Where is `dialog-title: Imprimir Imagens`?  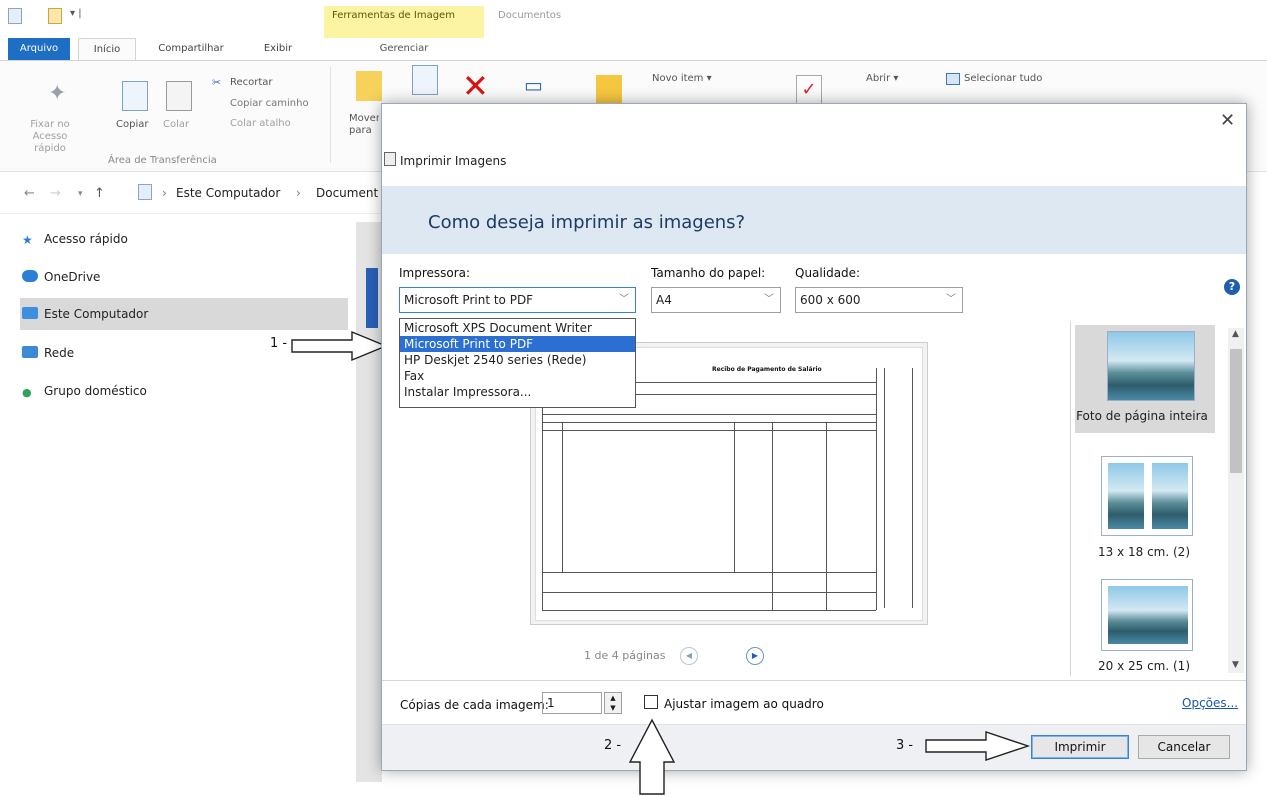 dialog-title: Imprimir Imagens is located at coordinates (453, 161).